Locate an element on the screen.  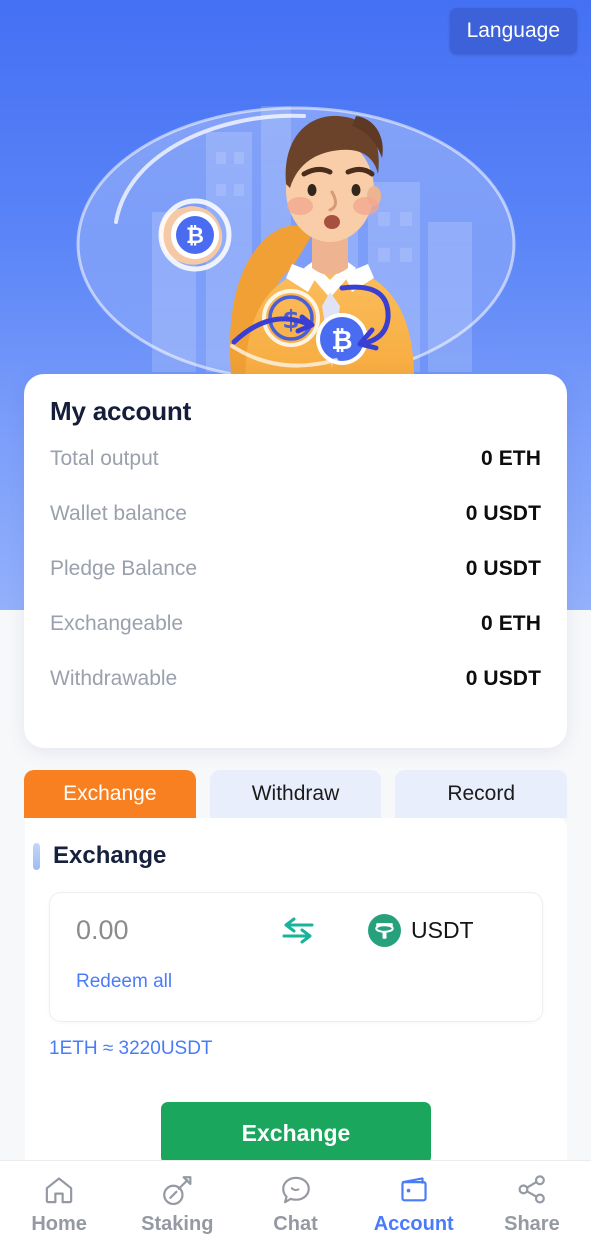
accent-bar-icon is located at coordinates (36, 856).